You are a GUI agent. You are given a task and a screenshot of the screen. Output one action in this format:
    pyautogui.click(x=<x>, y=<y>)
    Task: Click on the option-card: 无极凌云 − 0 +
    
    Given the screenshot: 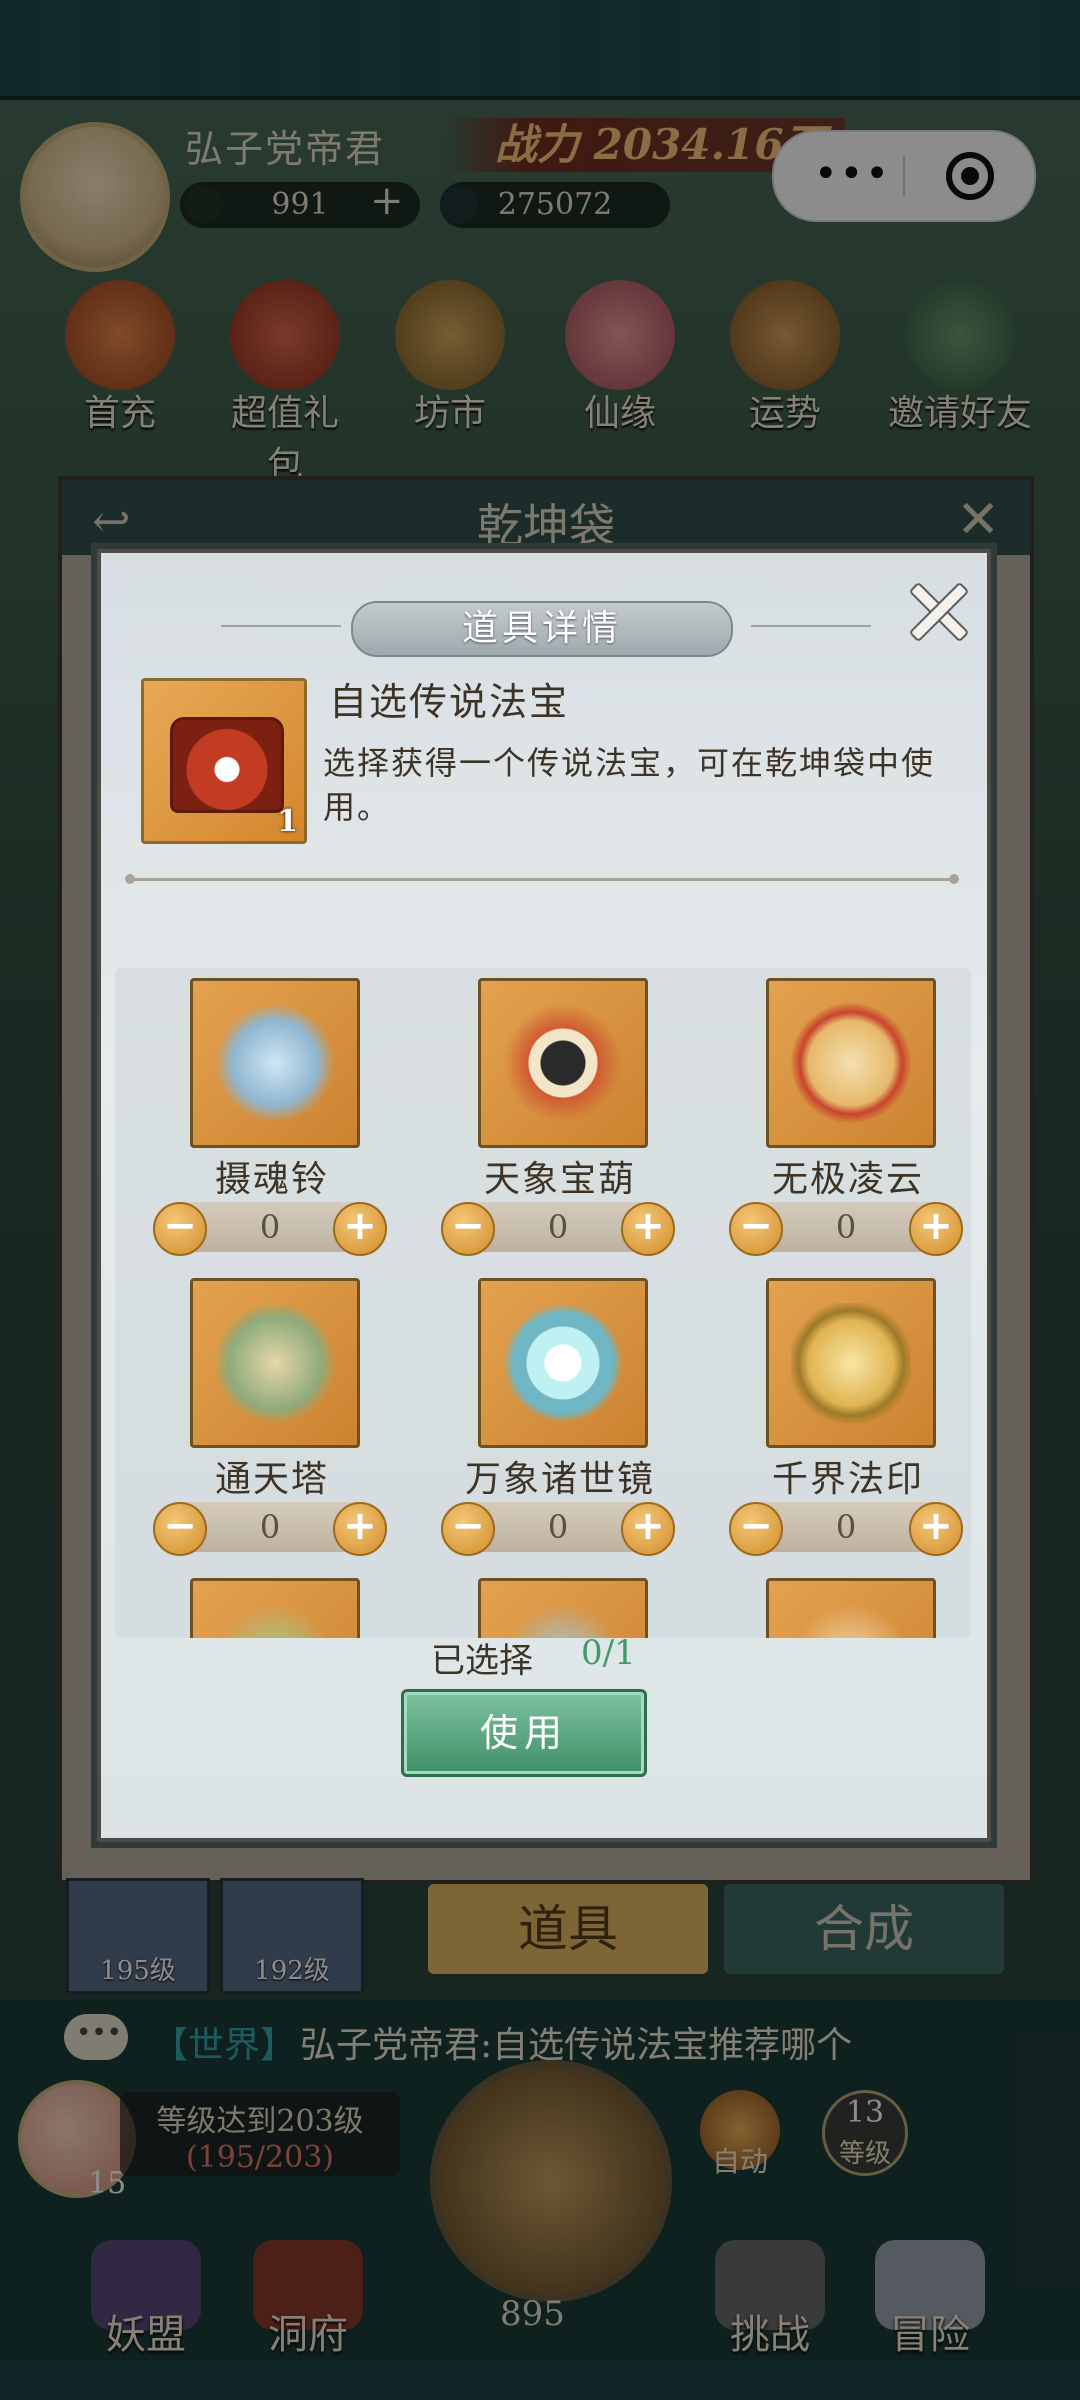 What is the action you would take?
    pyautogui.click(x=841, y=1113)
    